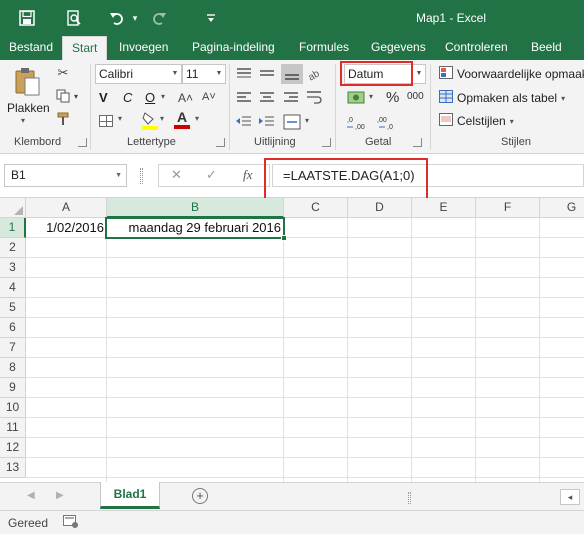 Image resolution: width=584 pixels, height=534 pixels. I want to click on wrap-text-icon, so click(314, 98).